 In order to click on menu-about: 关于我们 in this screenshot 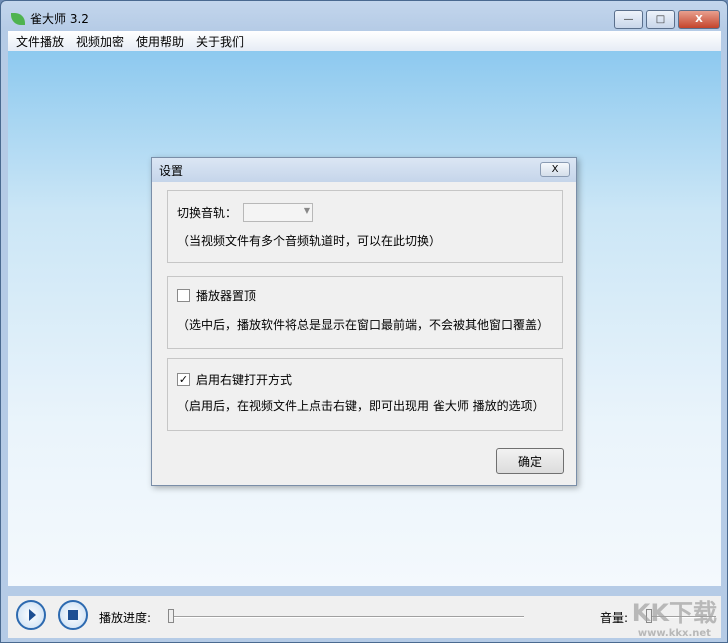, I will do `click(220, 41)`.